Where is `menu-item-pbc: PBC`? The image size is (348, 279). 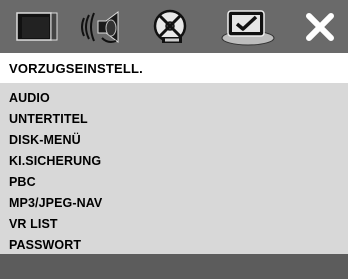
menu-item-pbc: PBC is located at coordinates (22, 182).